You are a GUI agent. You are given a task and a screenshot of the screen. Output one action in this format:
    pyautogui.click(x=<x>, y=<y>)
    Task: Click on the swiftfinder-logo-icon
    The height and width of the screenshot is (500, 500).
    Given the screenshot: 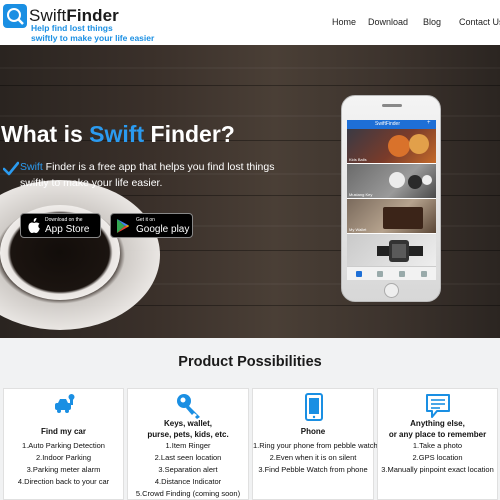 What is the action you would take?
    pyautogui.click(x=15, y=16)
    